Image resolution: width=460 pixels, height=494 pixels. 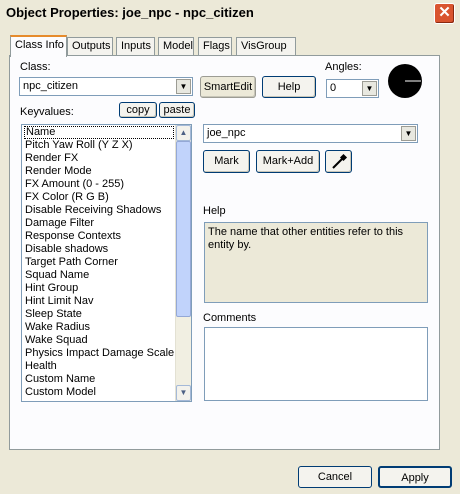 I want to click on list-item: Render Mode, so click(x=99, y=171).